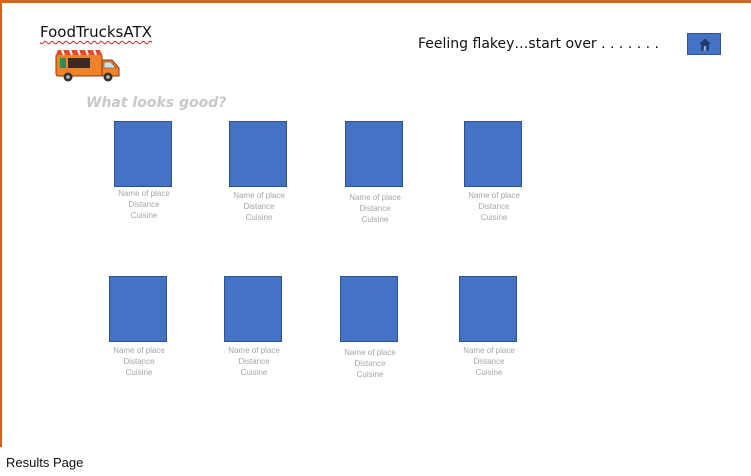 Image resolution: width=751 pixels, height=476 pixels. What do you see at coordinates (45, 462) in the screenshot?
I see `page-label: Results Page` at bounding box center [45, 462].